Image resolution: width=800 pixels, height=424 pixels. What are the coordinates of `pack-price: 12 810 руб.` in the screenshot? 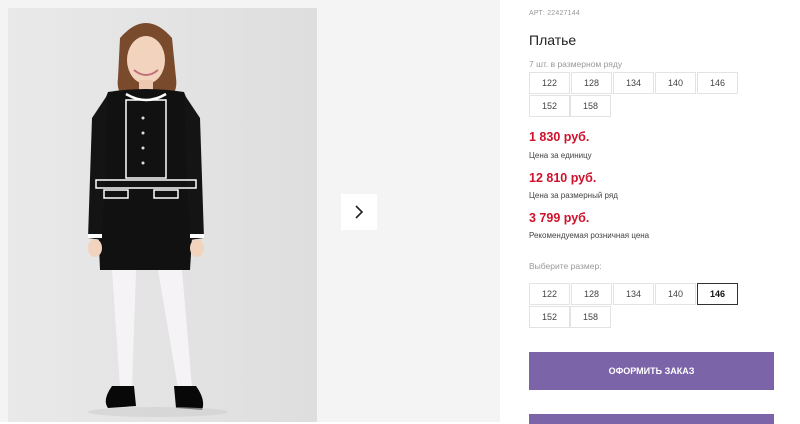 It's located at (563, 178).